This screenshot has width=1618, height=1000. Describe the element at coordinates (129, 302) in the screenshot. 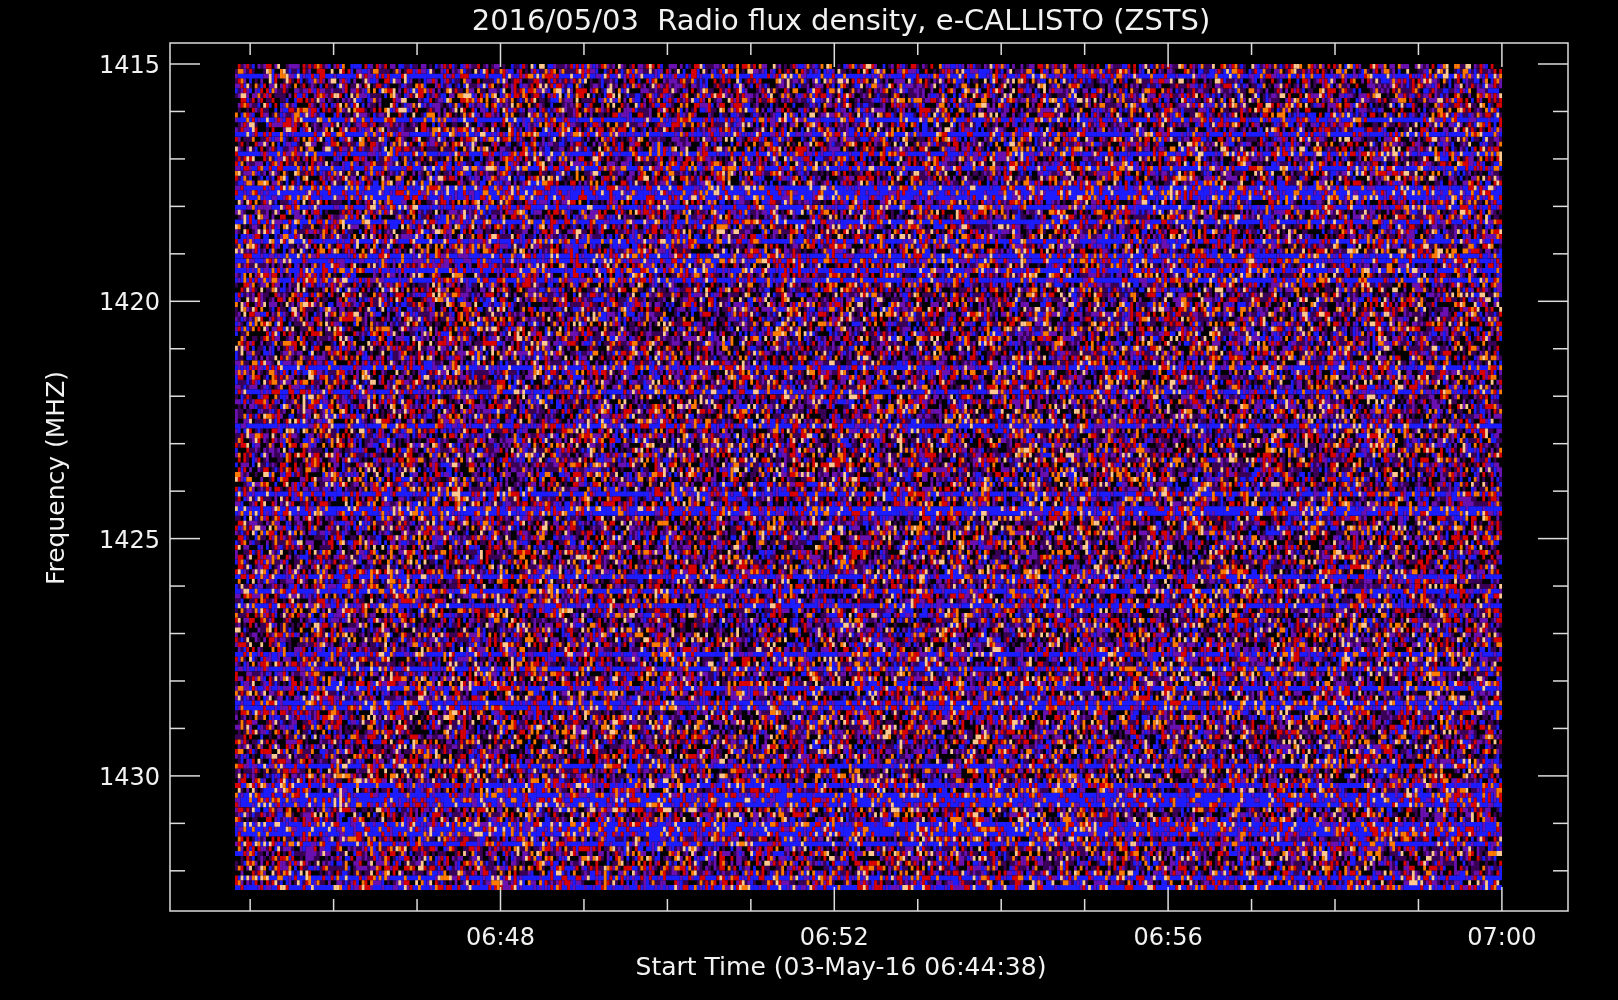

I see `tick-label: 1420` at that location.